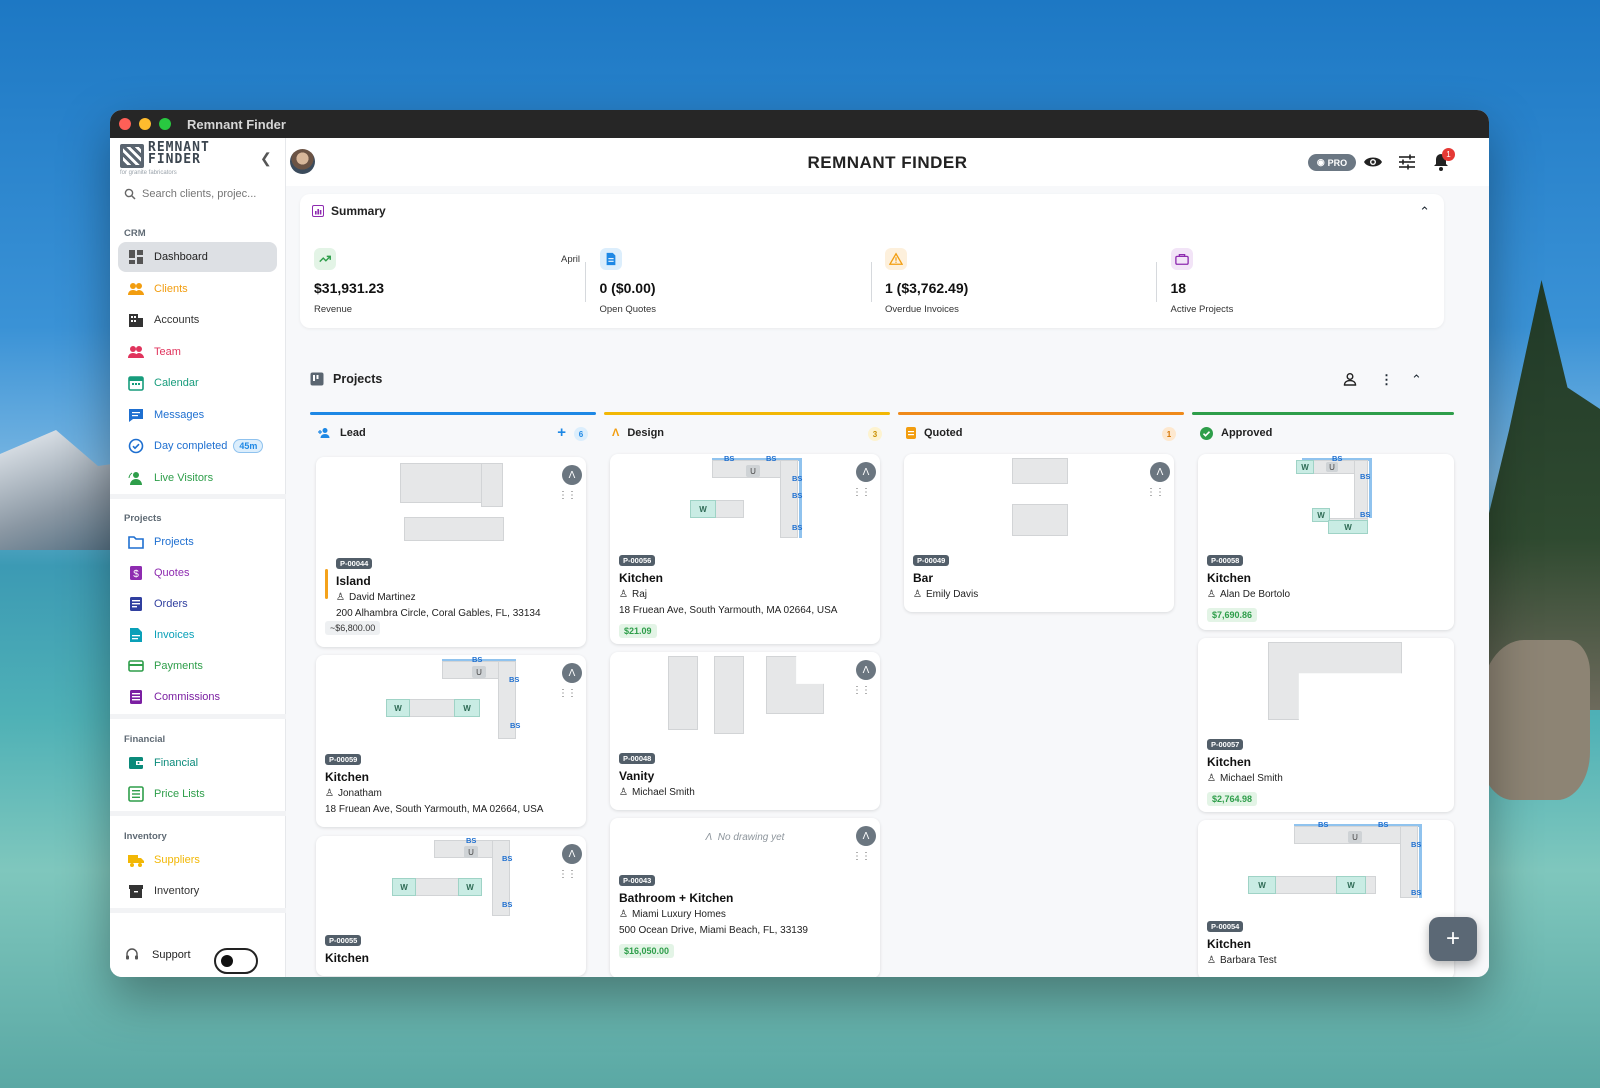  I want to click on notifications-button: 1, so click(1443, 160).